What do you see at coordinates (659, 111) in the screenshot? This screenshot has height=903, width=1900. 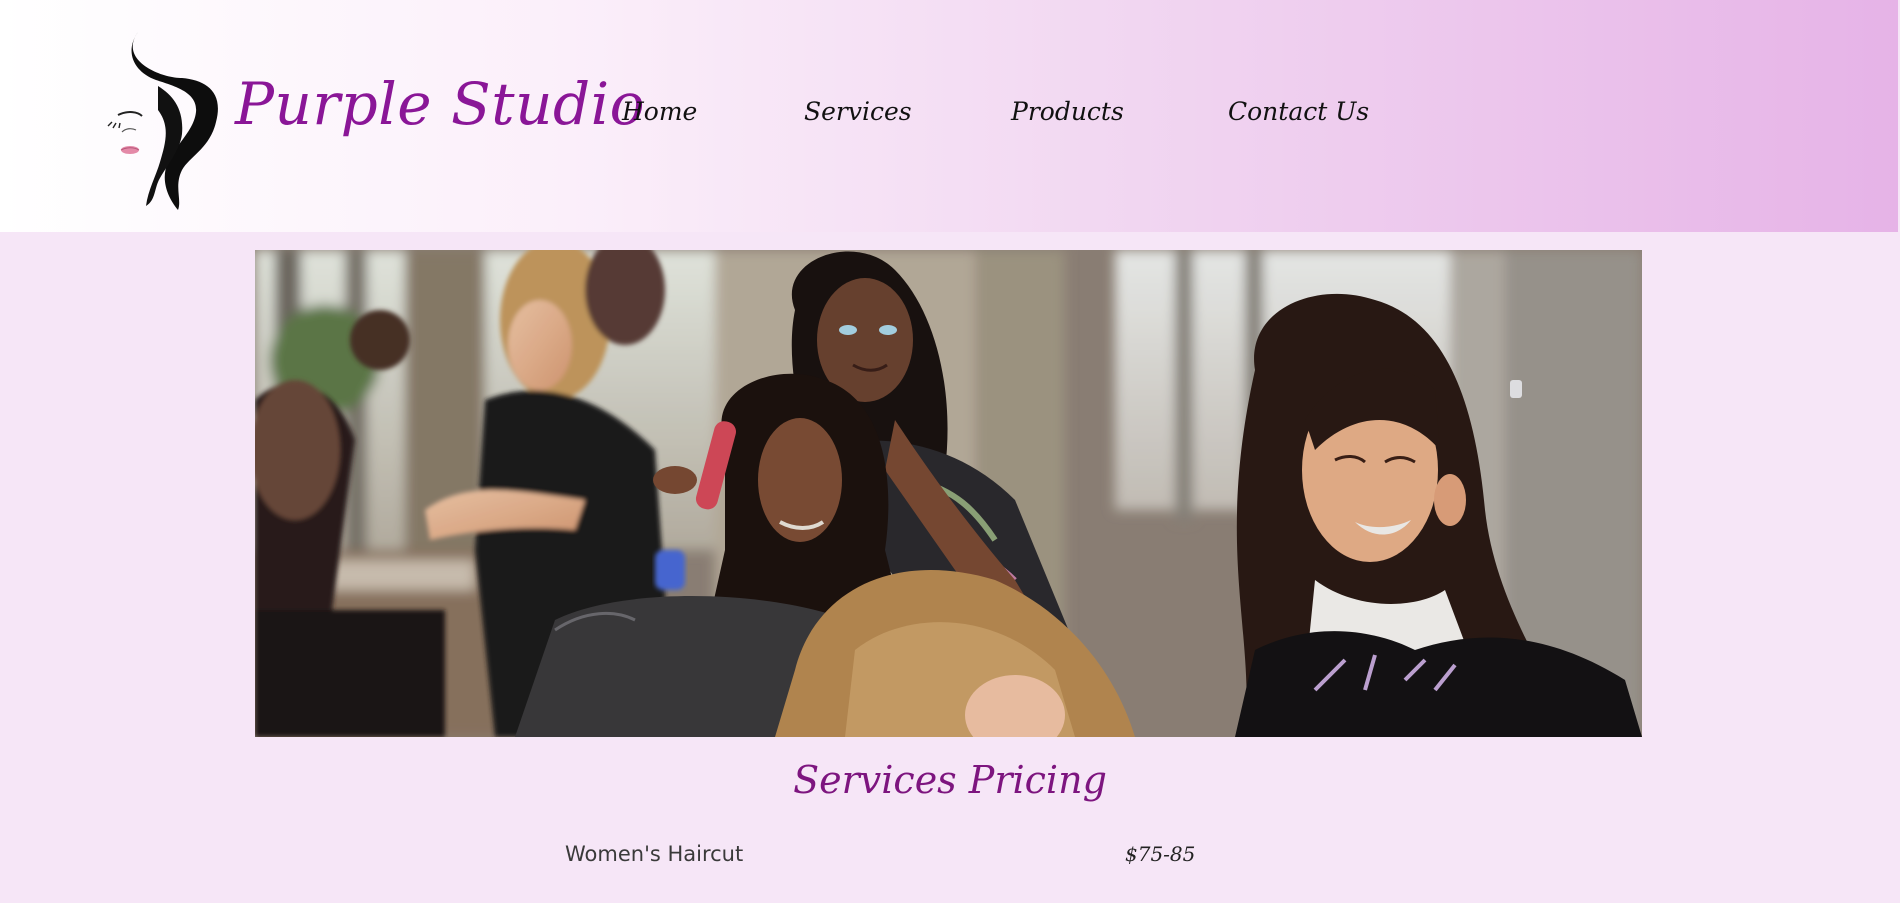 I see `nav-home: Home` at bounding box center [659, 111].